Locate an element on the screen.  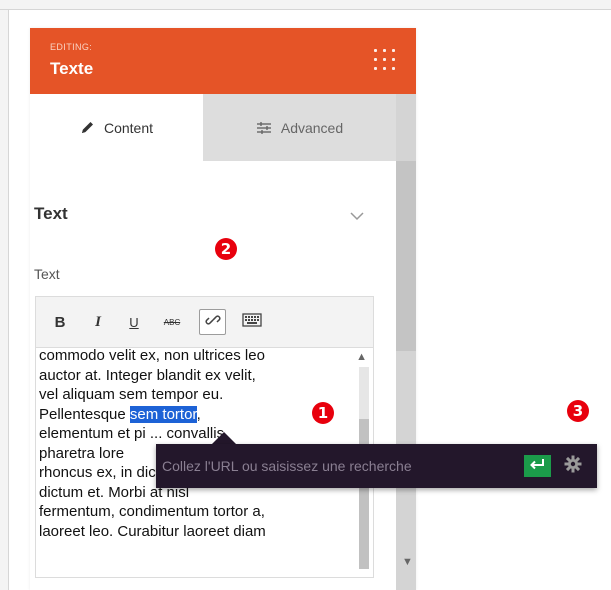
link-popup is located at coordinates (376, 466).